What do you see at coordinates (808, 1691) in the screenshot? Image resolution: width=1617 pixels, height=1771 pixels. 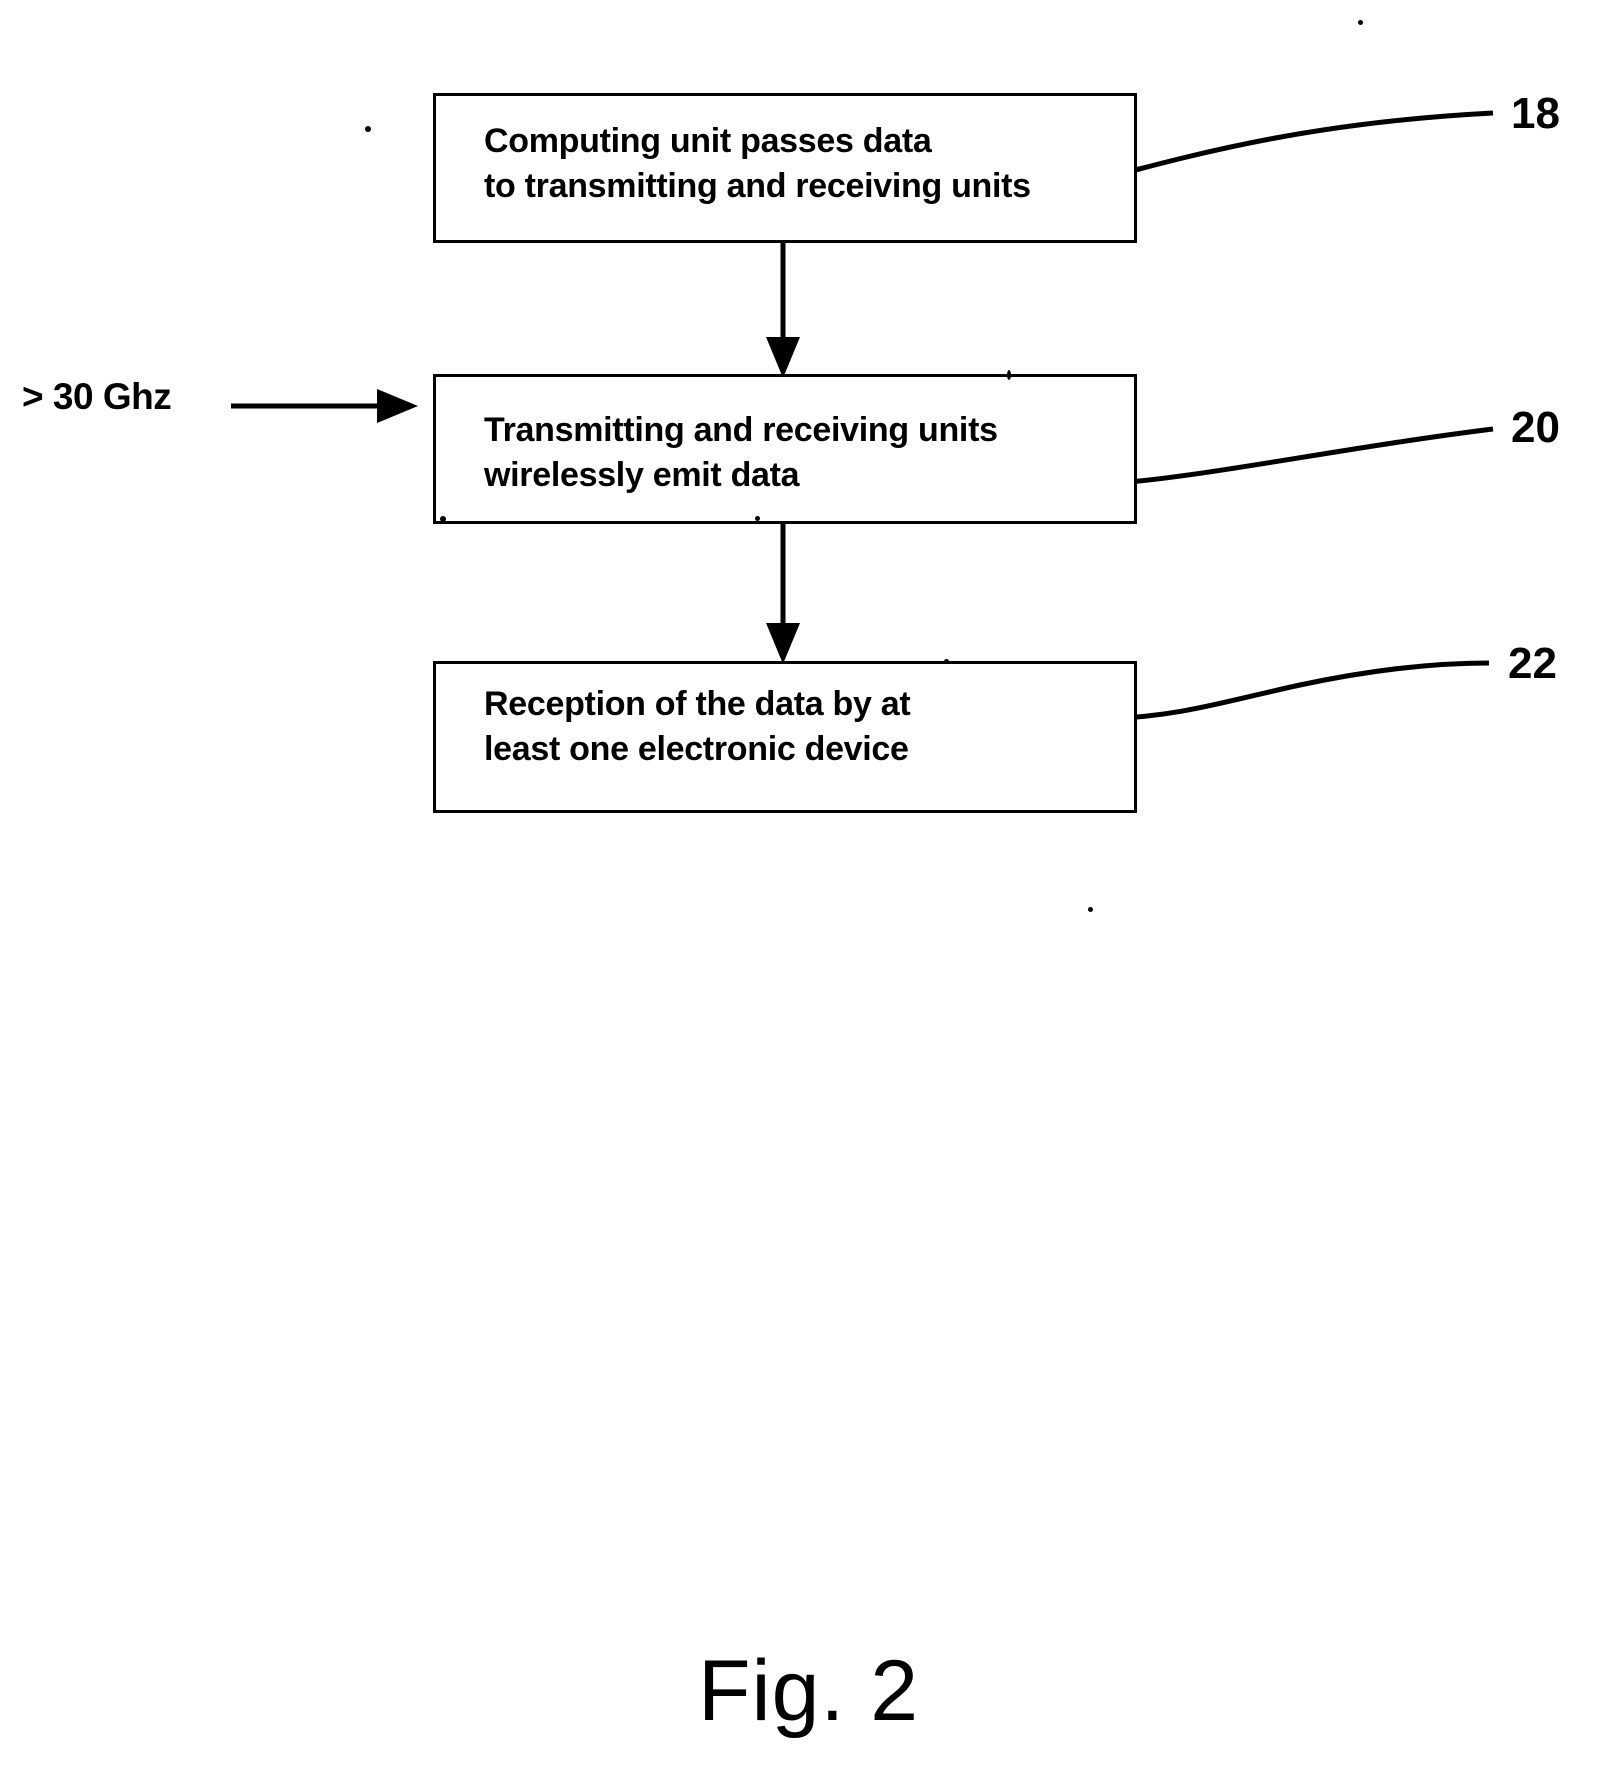 I see `figure-caption: Fig. 2` at bounding box center [808, 1691].